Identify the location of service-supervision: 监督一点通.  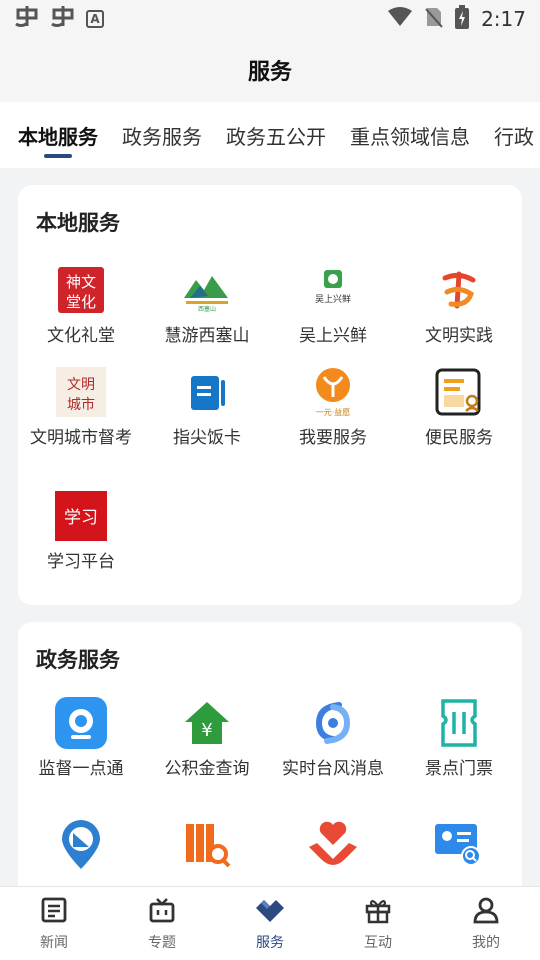
(81, 738).